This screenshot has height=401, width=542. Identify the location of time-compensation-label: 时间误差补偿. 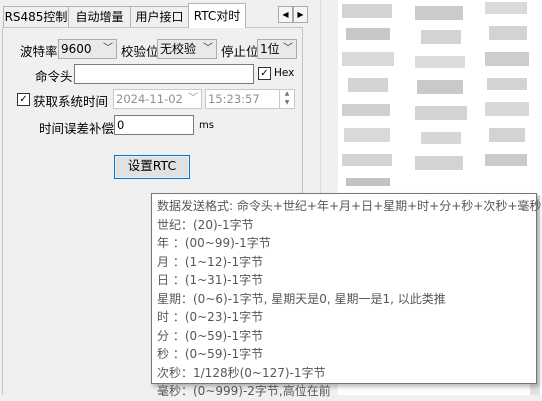
(77, 128).